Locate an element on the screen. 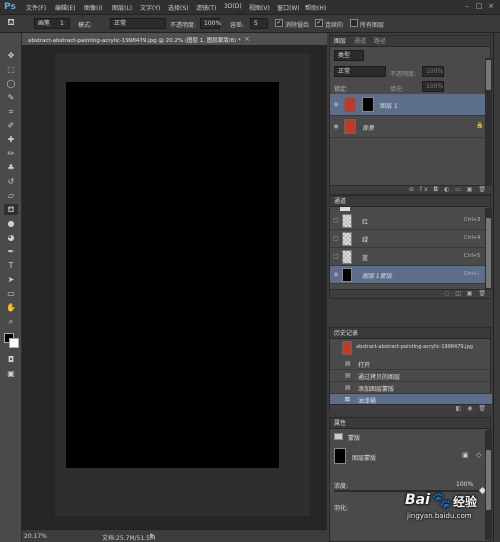 Image resolution: width=500 pixels, height=542 pixels. layer-opacity-input: 100% is located at coordinates (433, 71).